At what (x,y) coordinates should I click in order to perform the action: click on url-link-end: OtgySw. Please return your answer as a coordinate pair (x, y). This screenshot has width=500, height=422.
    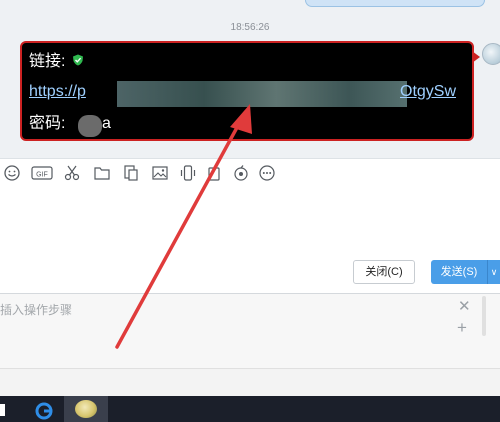
    Looking at the image, I should click on (428, 92).